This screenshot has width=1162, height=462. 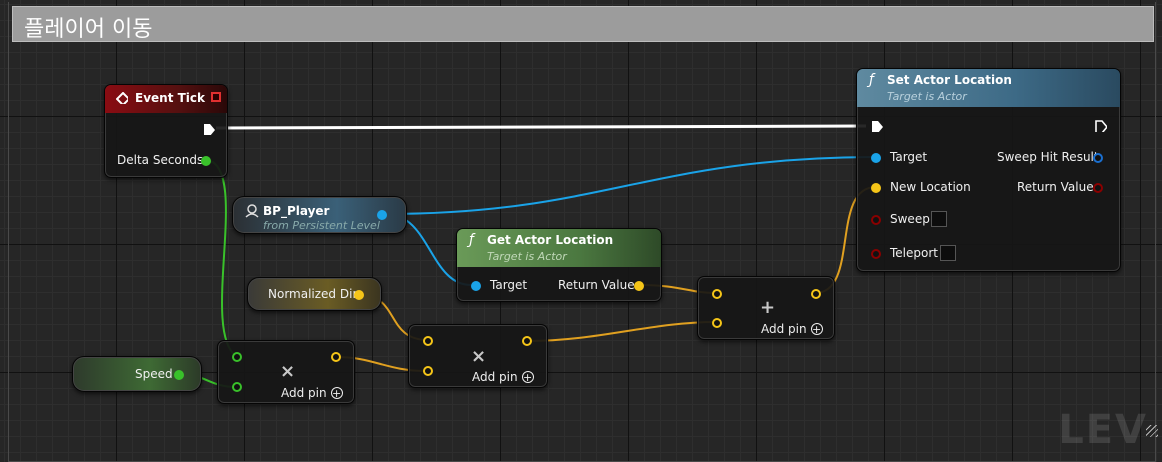 What do you see at coordinates (939, 219) in the screenshot?
I see `sweep-checkbox` at bounding box center [939, 219].